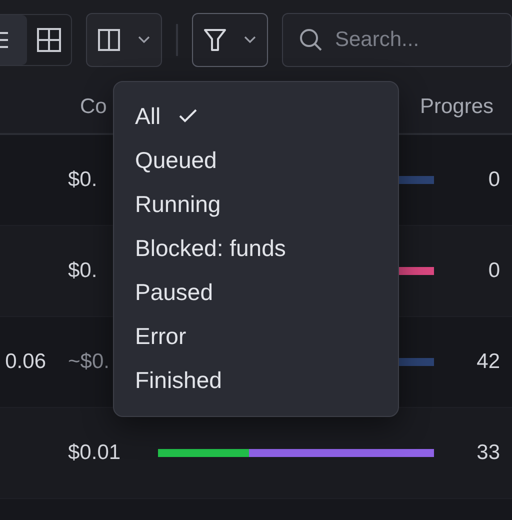 This screenshot has height=520, width=512. I want to click on columns-icon, so click(109, 40).